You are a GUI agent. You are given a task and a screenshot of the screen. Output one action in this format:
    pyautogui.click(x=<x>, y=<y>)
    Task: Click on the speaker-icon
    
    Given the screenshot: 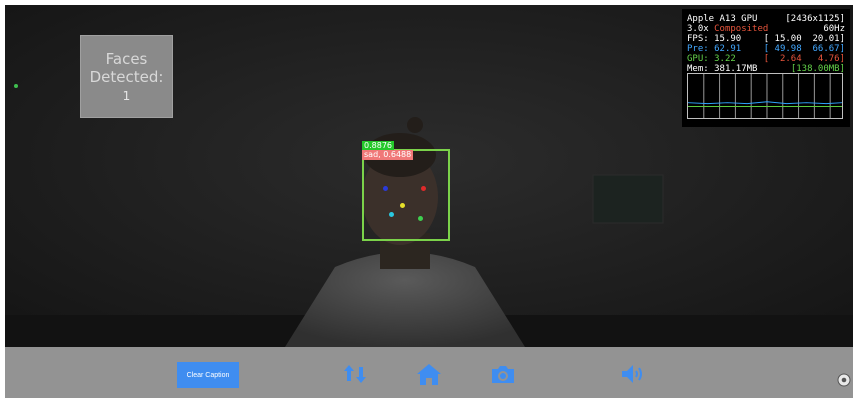 What is the action you would take?
    pyautogui.click(x=632, y=374)
    